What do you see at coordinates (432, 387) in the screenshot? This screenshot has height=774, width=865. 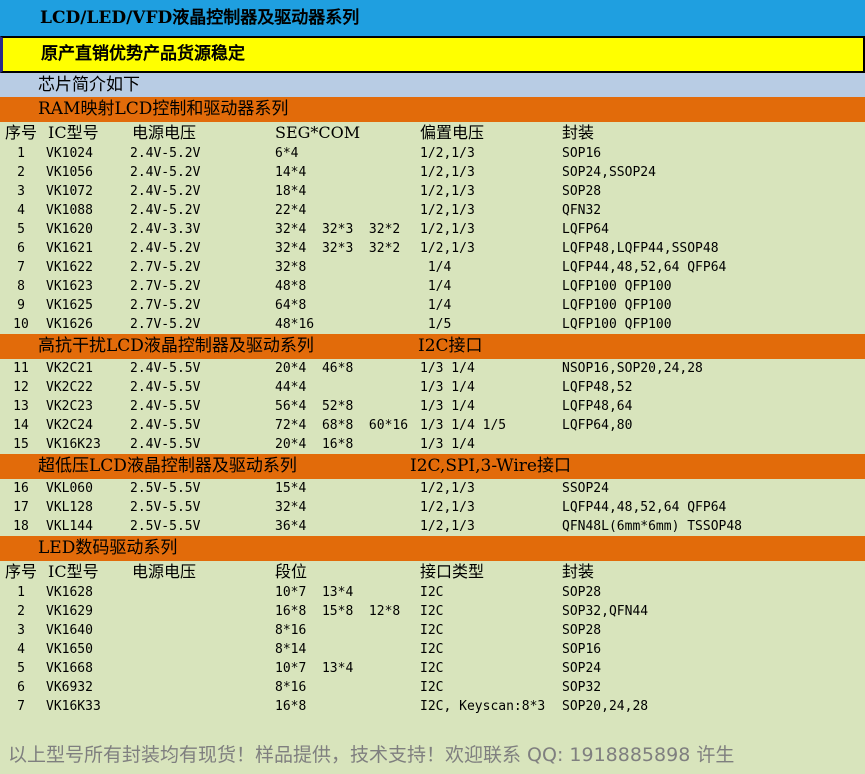 I see `table-row: 12 VK2C22 2.4V-5.5V 44*4 1/3 1/4 LQFP48,52` at bounding box center [432, 387].